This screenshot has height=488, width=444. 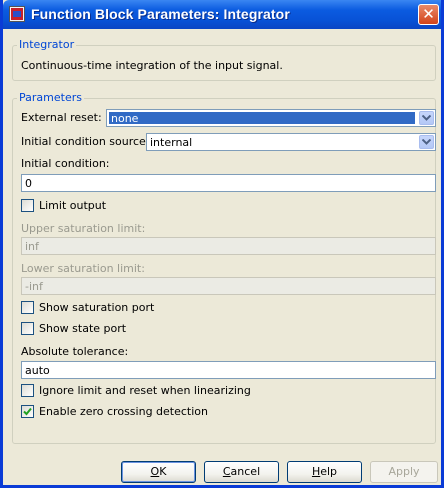 I want to click on checkmark-icon, so click(x=27, y=411).